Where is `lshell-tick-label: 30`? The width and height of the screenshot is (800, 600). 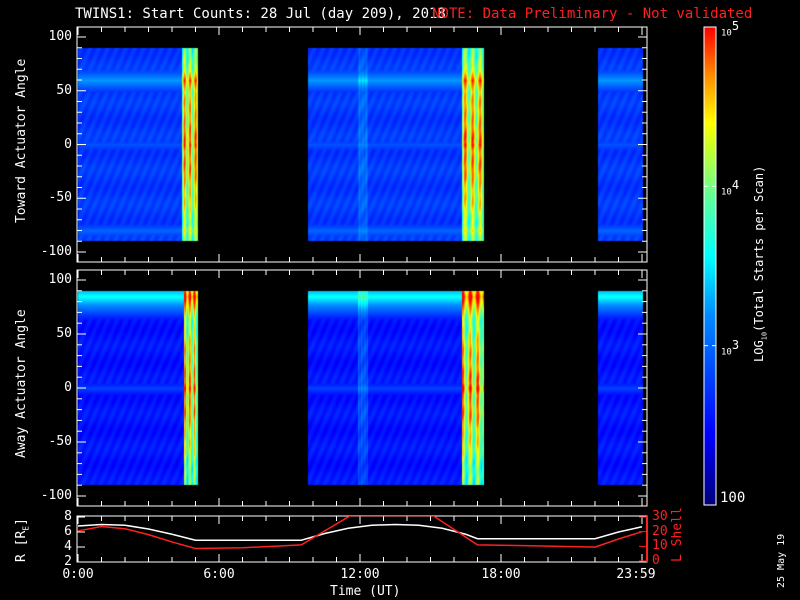 lshell-tick-label: 30 is located at coordinates (660, 516).